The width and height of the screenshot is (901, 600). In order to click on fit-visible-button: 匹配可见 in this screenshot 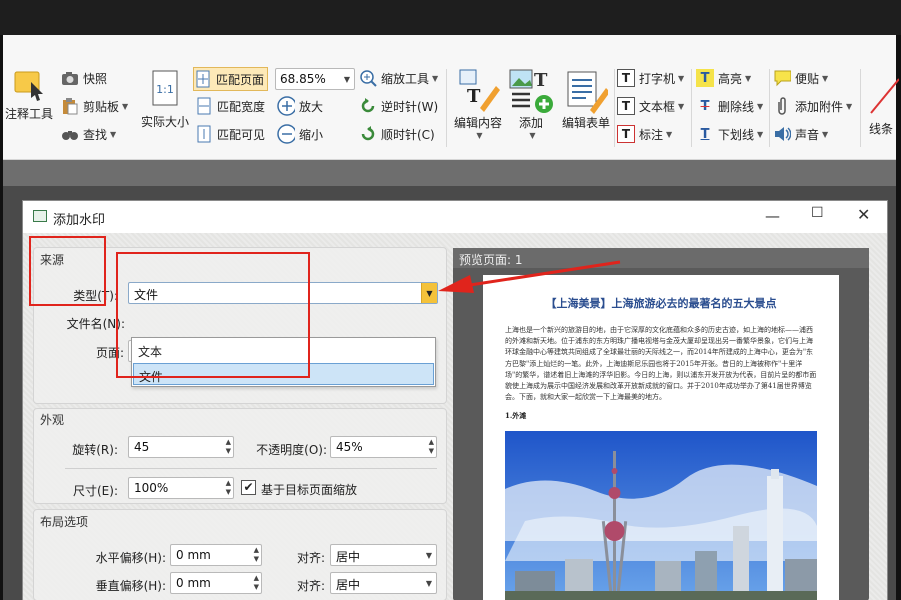, I will do `click(230, 134)`.